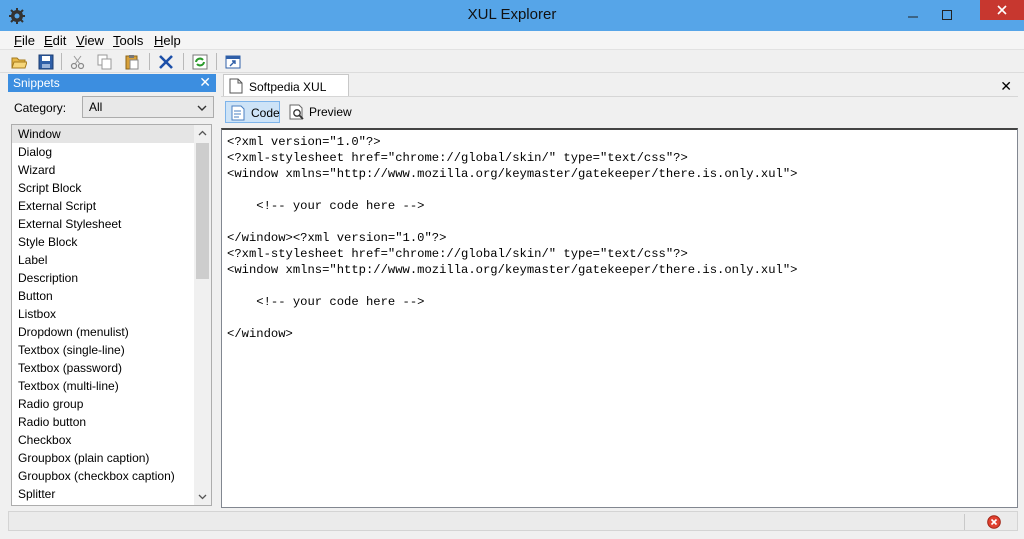 Image resolution: width=1024 pixels, height=539 pixels. Describe the element at coordinates (103, 332) in the screenshot. I see `list-item: Dropdown (menulist)` at that location.